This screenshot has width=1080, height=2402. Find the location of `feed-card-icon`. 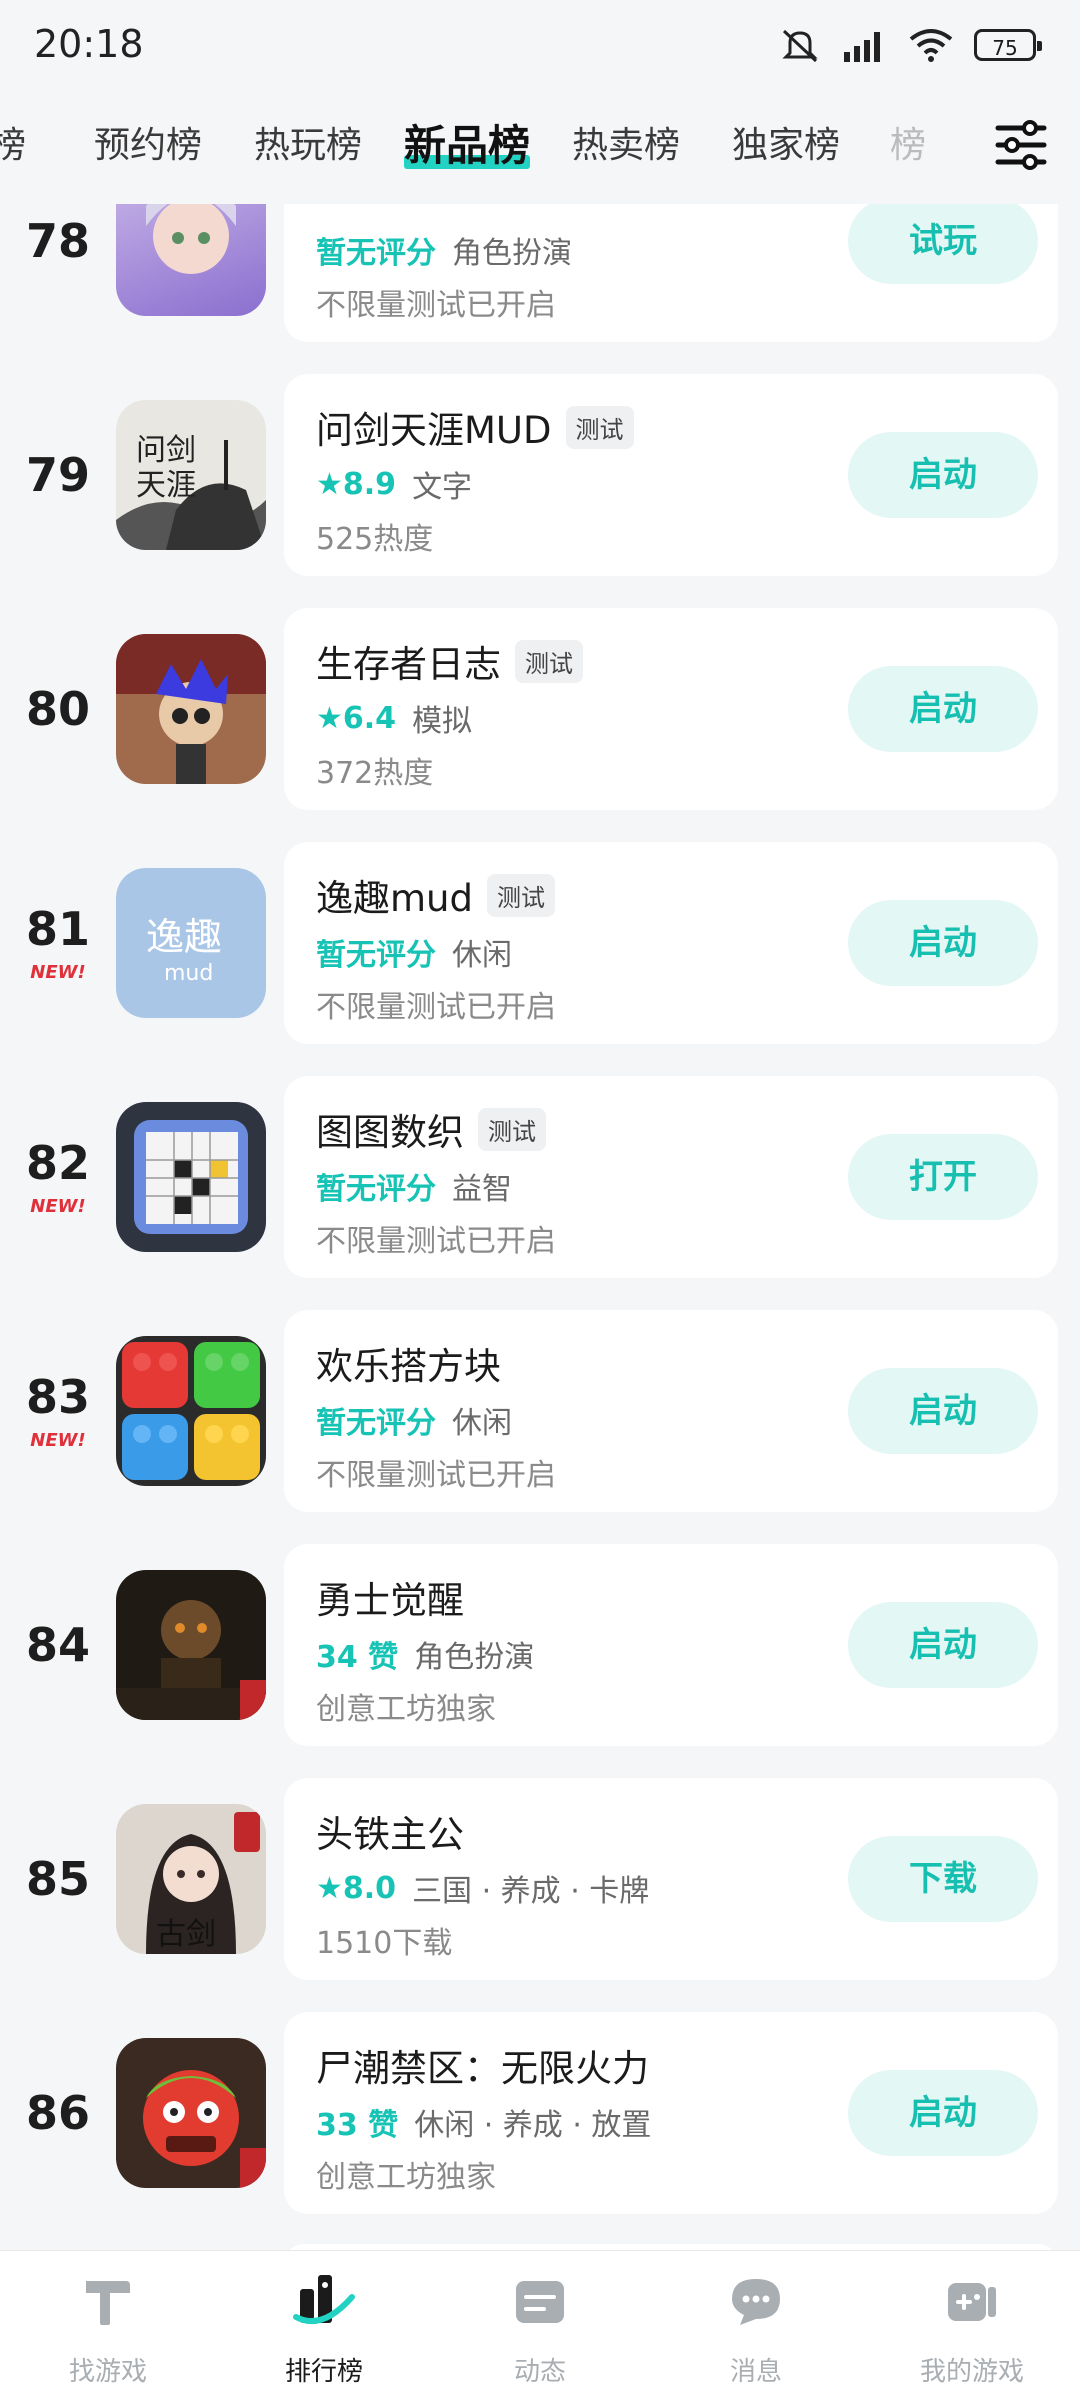

feed-card-icon is located at coordinates (540, 2302).